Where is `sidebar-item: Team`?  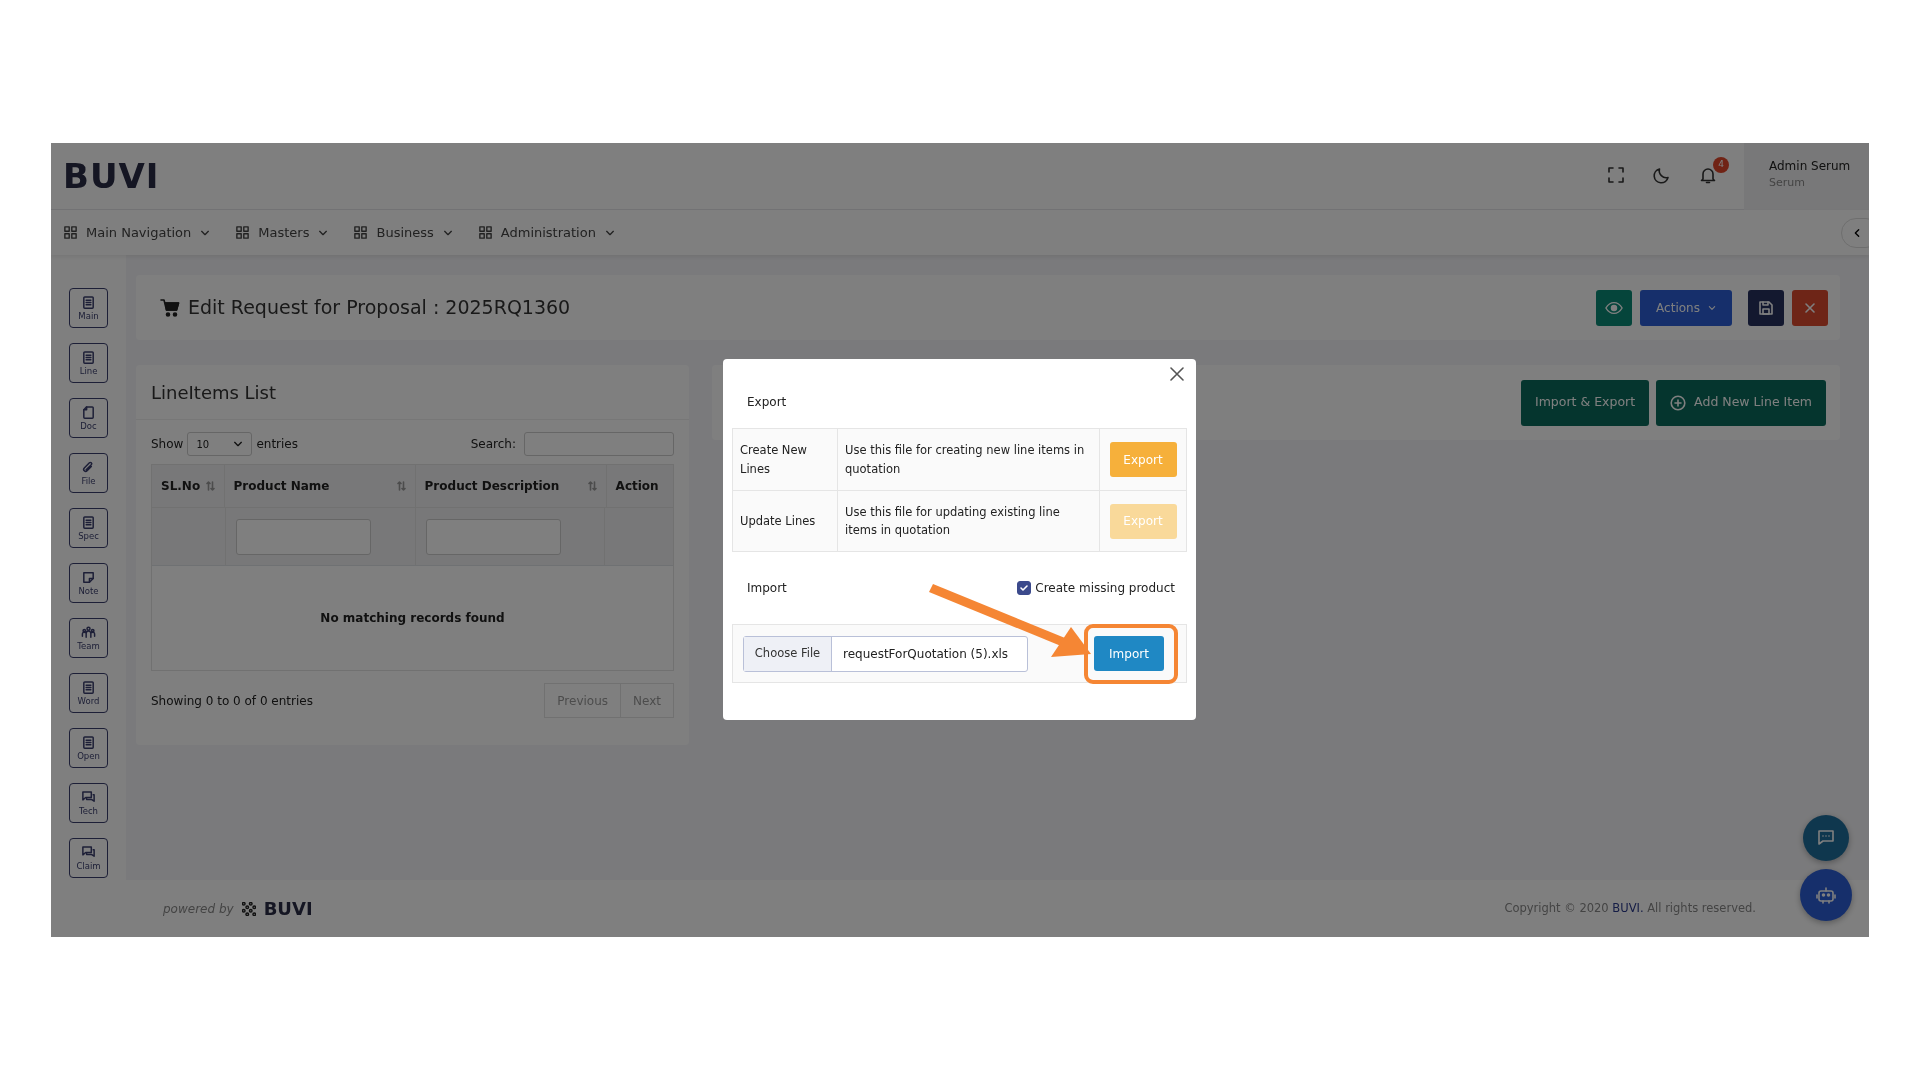
sidebar-item: Team is located at coordinates (88, 638).